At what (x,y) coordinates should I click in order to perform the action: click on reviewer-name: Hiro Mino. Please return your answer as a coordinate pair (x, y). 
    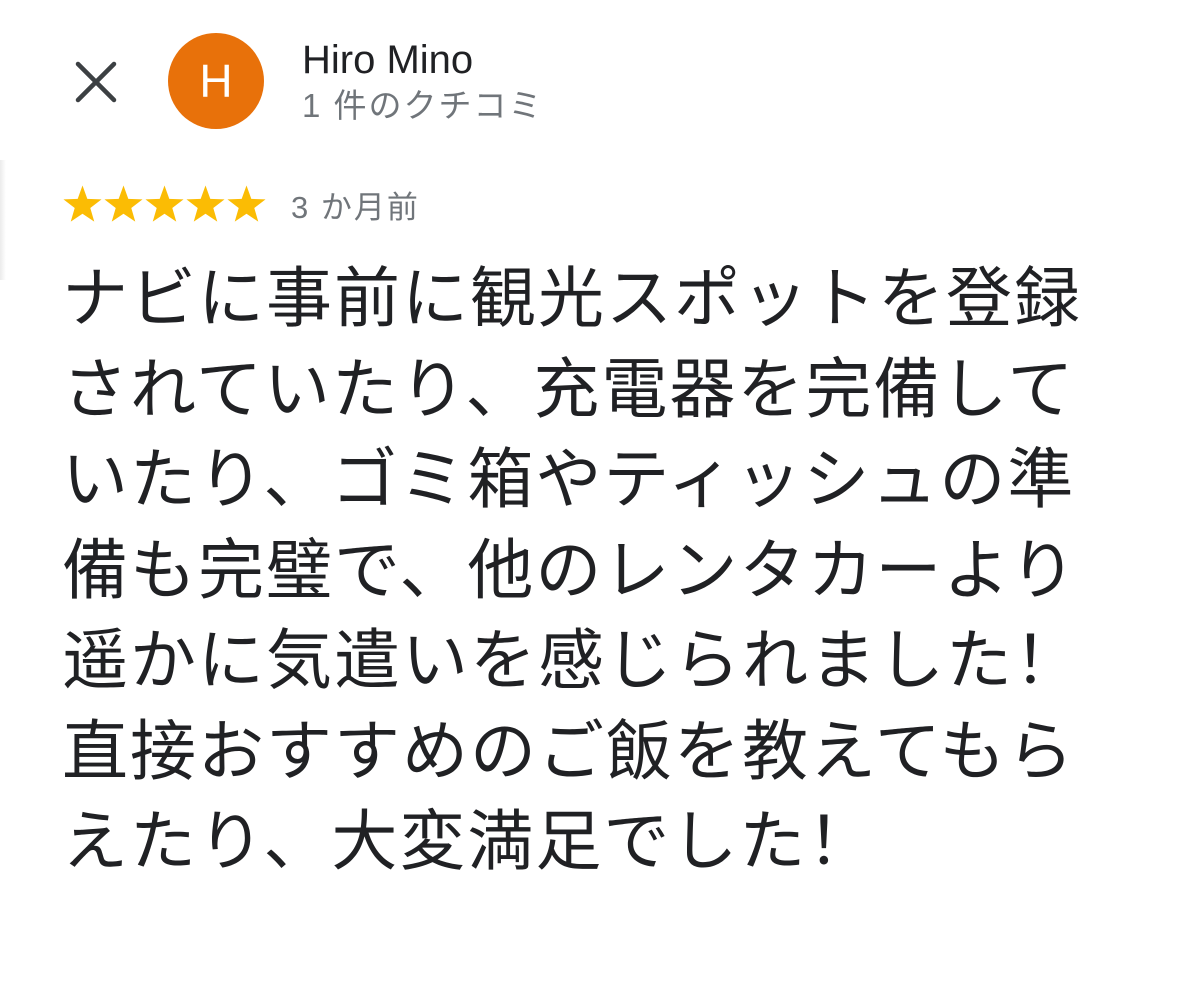
    Looking at the image, I should click on (387, 60).